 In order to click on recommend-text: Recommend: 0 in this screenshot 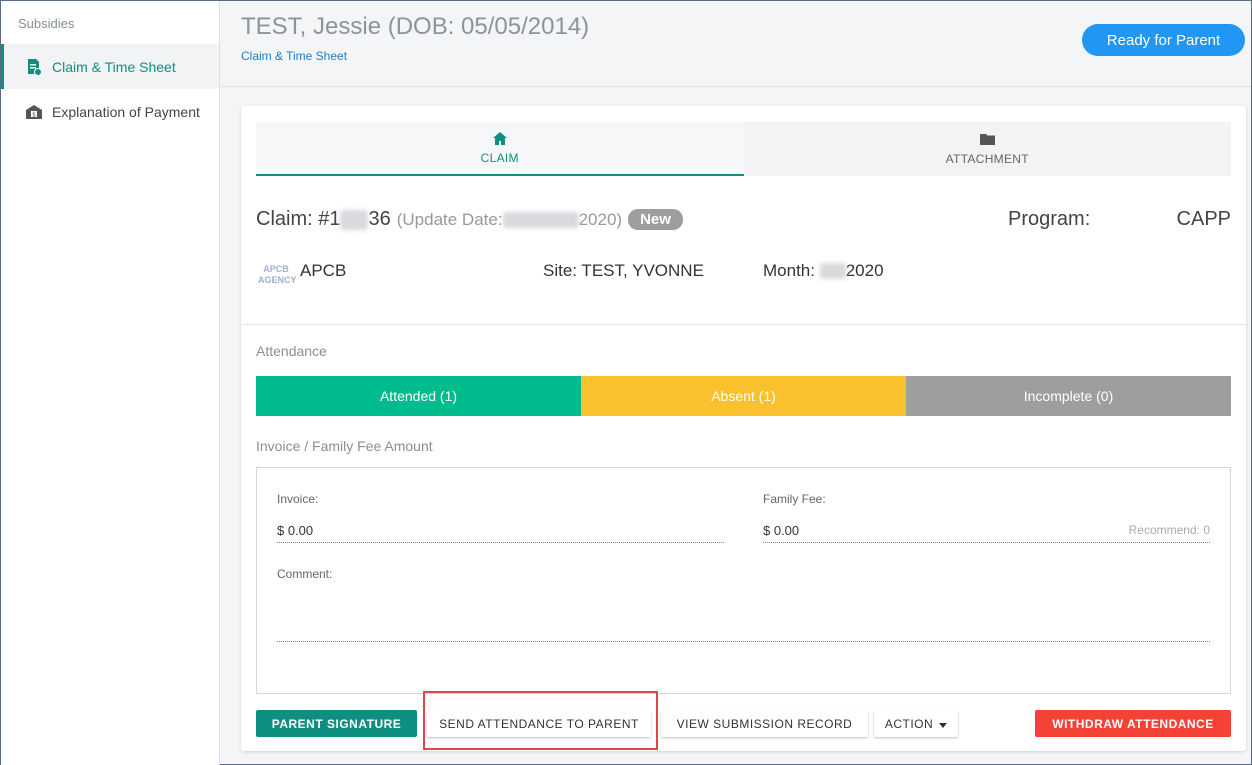, I will do `click(1169, 530)`.